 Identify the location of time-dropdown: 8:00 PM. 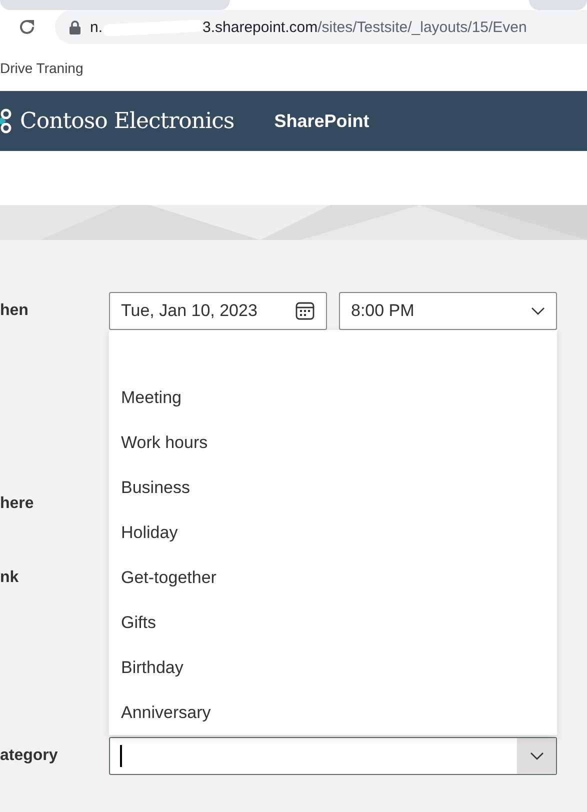
(448, 311).